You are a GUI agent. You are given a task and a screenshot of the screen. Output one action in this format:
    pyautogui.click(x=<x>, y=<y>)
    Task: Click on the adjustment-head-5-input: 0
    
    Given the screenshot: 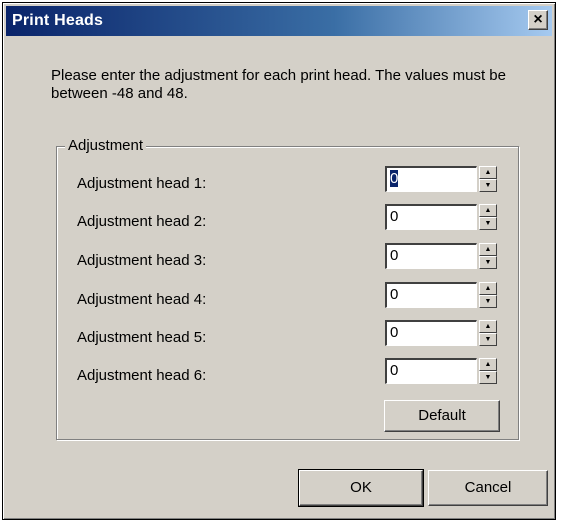 What is the action you would take?
    pyautogui.click(x=431, y=333)
    